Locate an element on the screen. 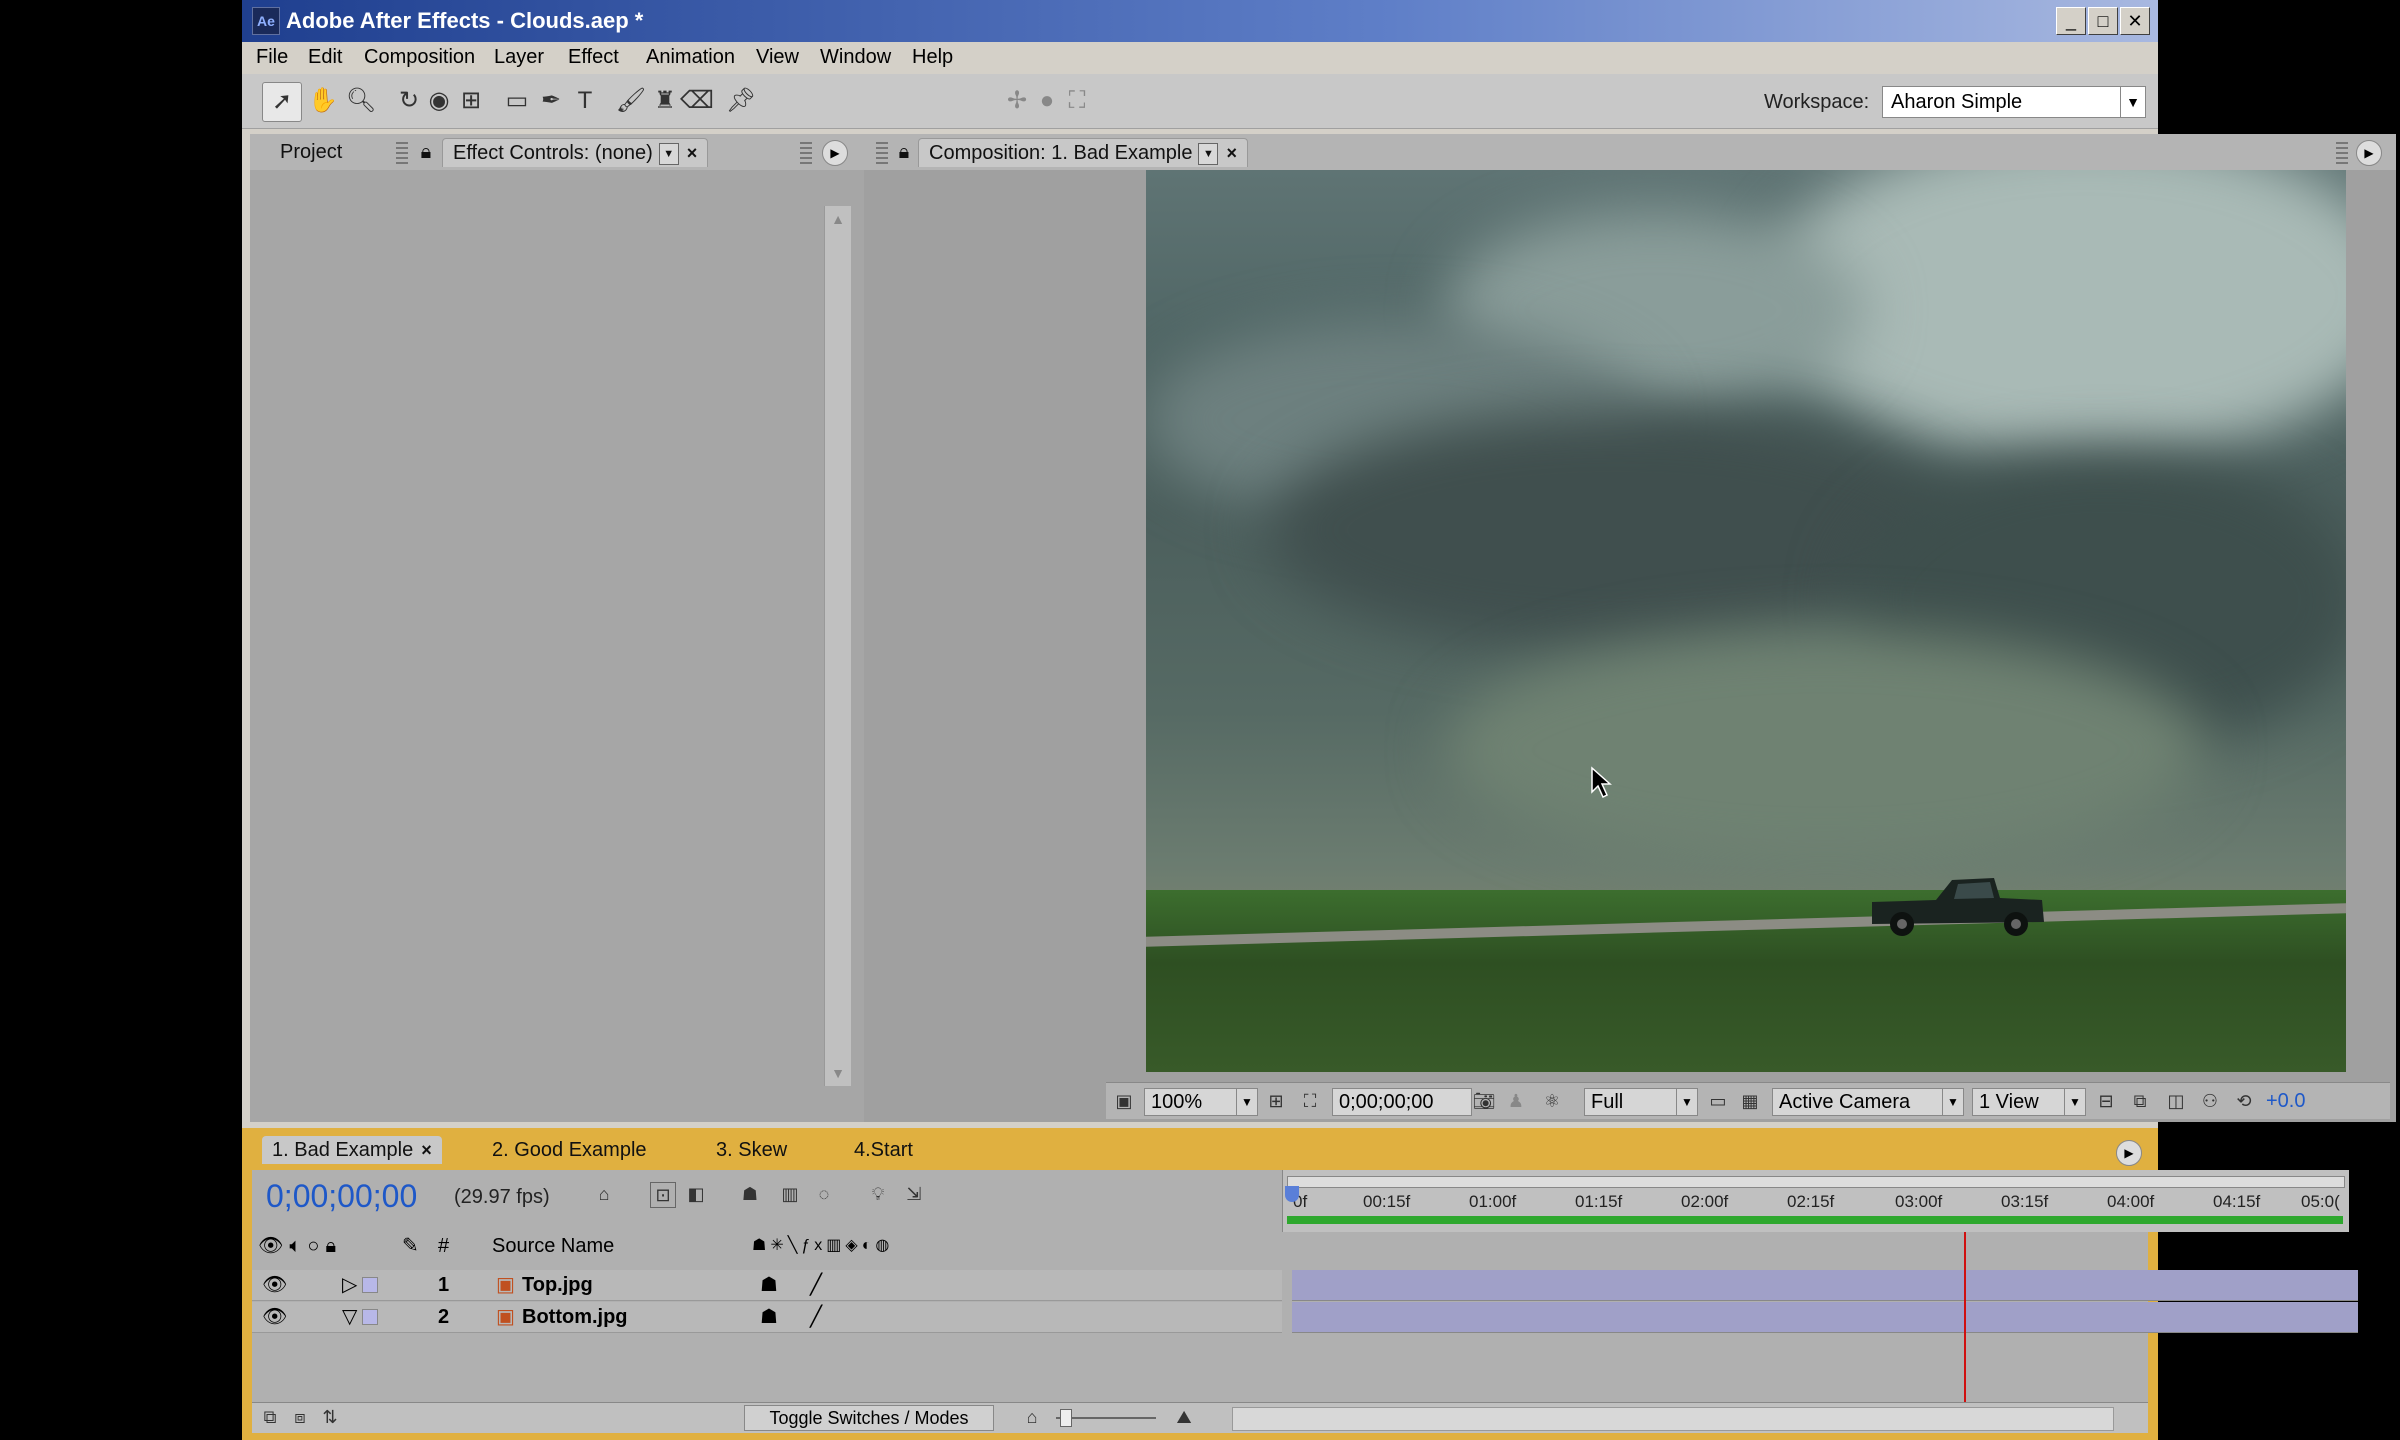 The height and width of the screenshot is (1440, 2400). reset-exposure-icon: ⟲ is located at coordinates (2244, 1101).